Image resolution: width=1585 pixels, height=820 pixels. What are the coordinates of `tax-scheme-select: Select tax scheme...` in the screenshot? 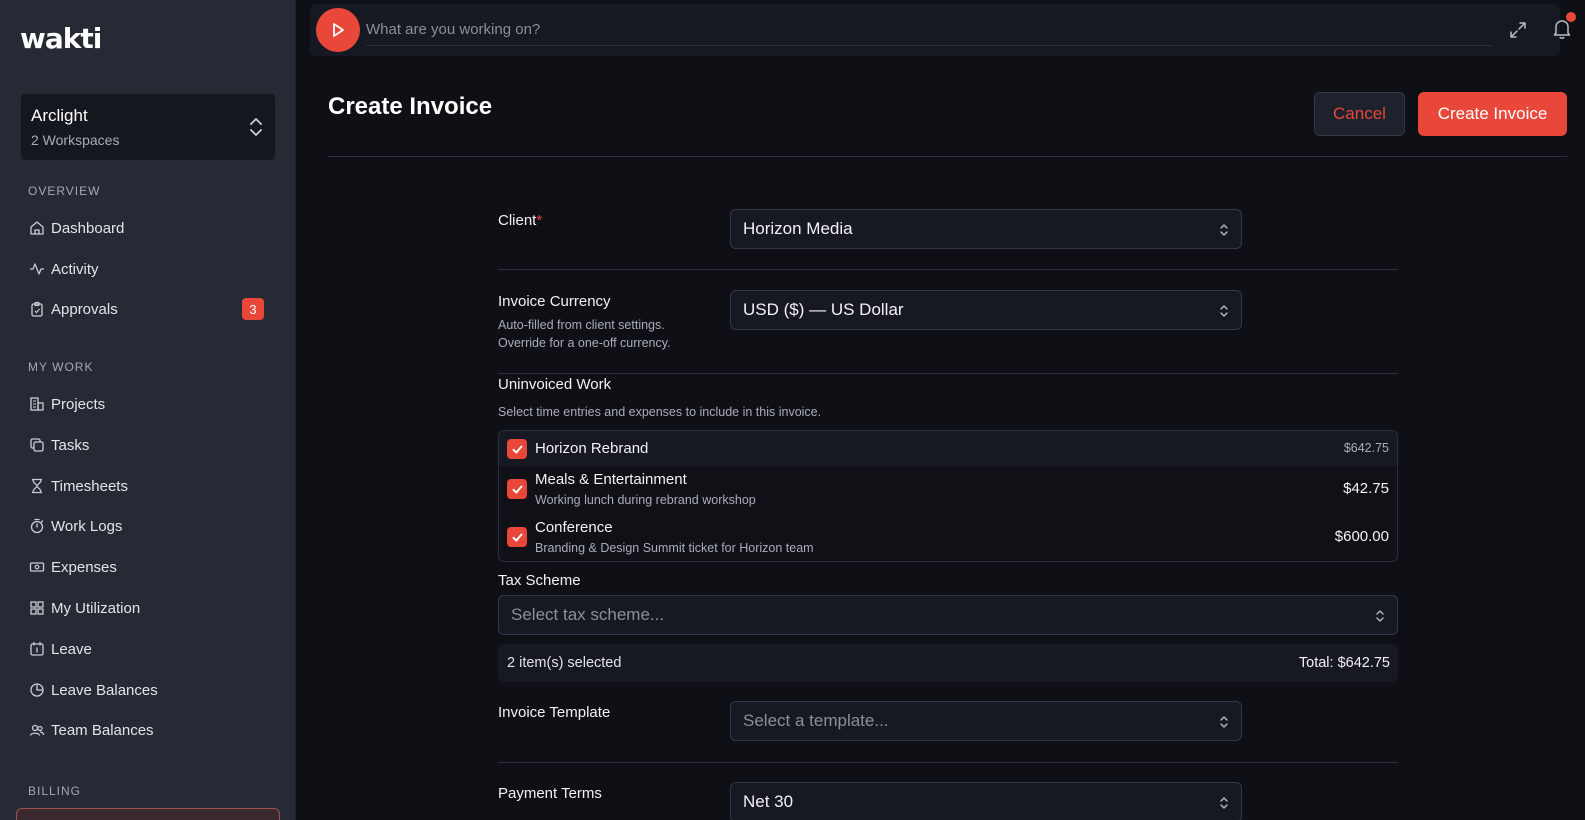 It's located at (948, 615).